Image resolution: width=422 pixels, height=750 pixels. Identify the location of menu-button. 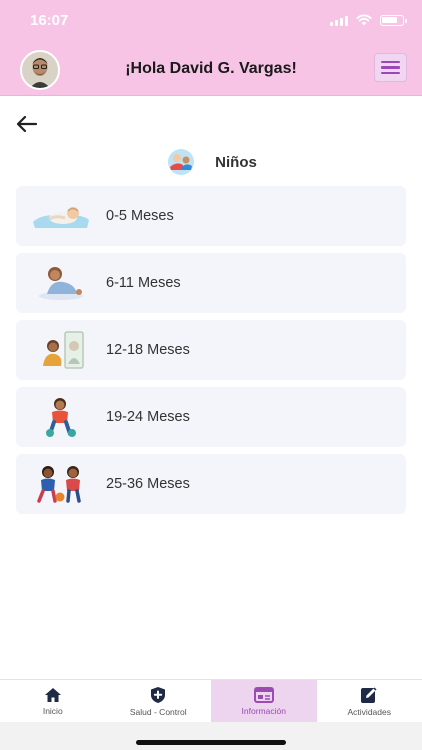
(390, 67).